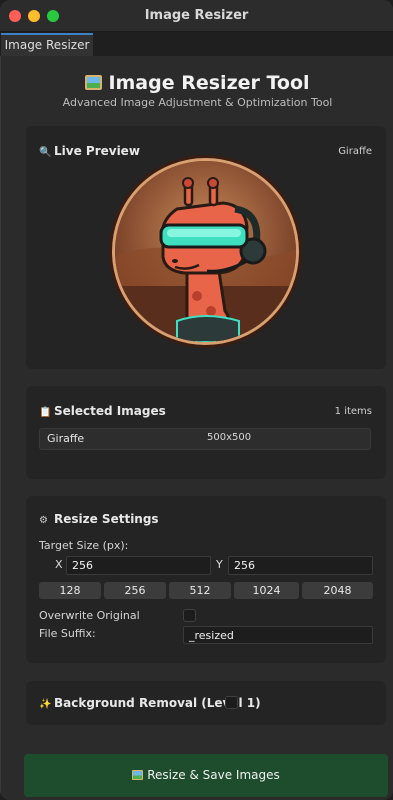 The image size is (393, 800). Describe the element at coordinates (200, 590) in the screenshot. I see `preset-512-button: 512` at that location.